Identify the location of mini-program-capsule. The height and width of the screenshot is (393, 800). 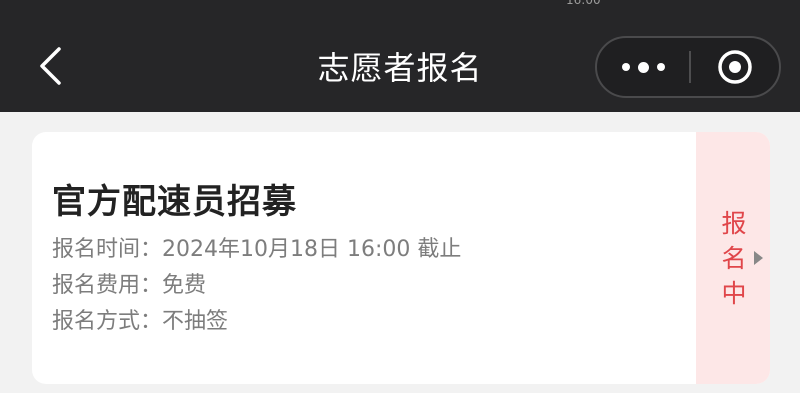
(688, 67).